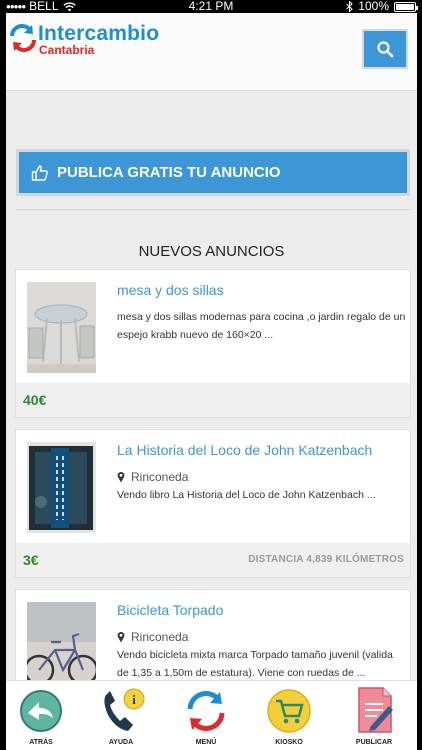 The width and height of the screenshot is (422, 750). I want to click on tab-back-label: ATRÁS, so click(41, 742).